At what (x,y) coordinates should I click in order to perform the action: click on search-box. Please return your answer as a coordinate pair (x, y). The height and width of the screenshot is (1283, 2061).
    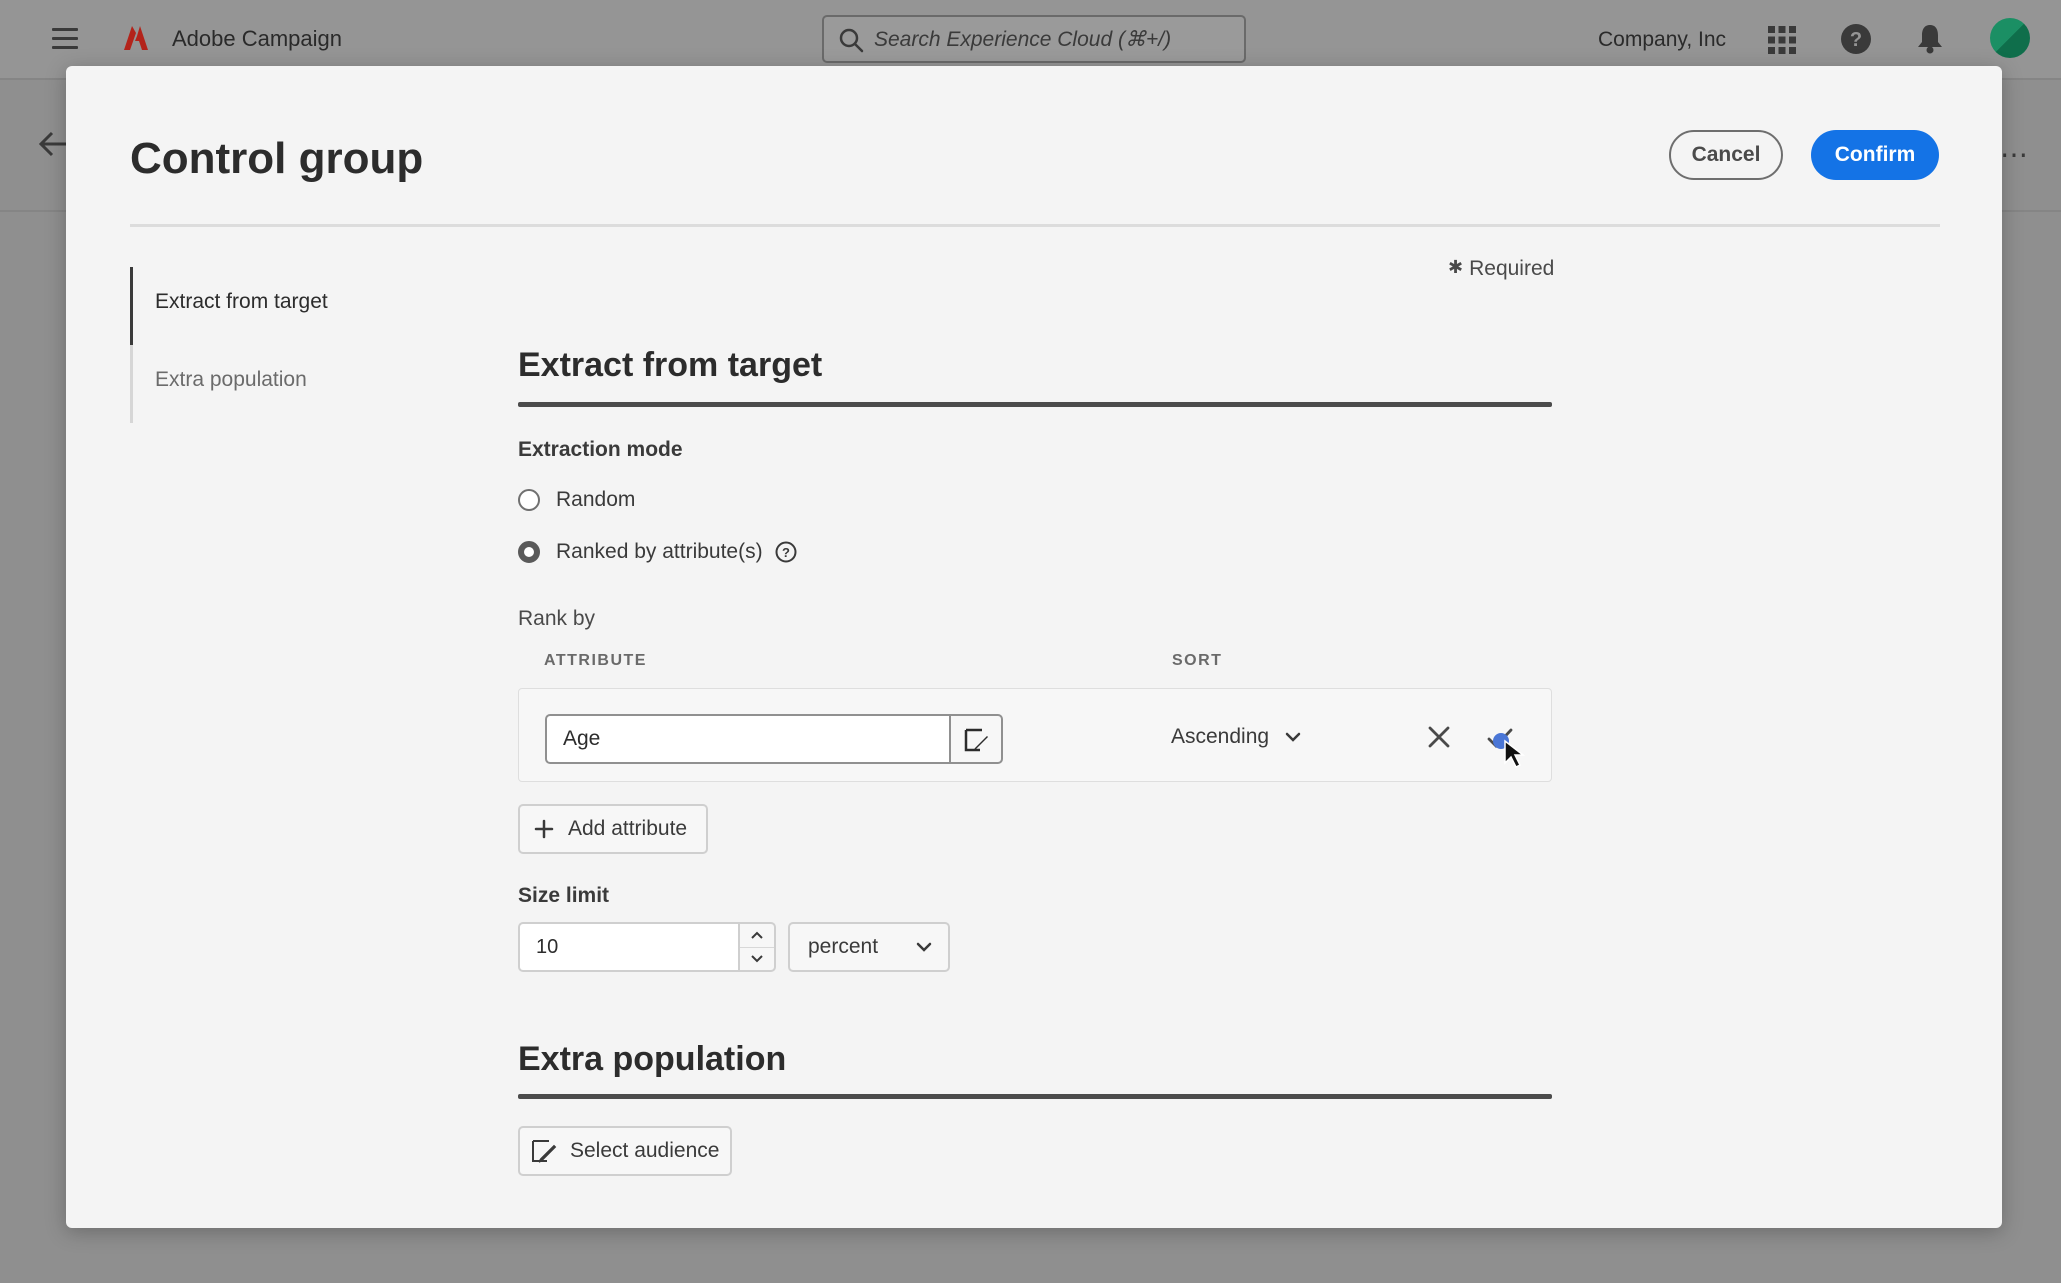
    Looking at the image, I should click on (1034, 39).